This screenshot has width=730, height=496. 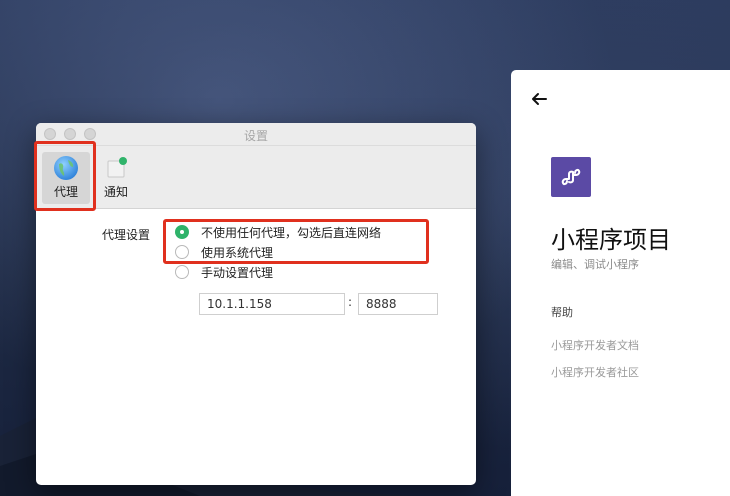 What do you see at coordinates (398, 304) in the screenshot?
I see `proxy-port-input: 8888` at bounding box center [398, 304].